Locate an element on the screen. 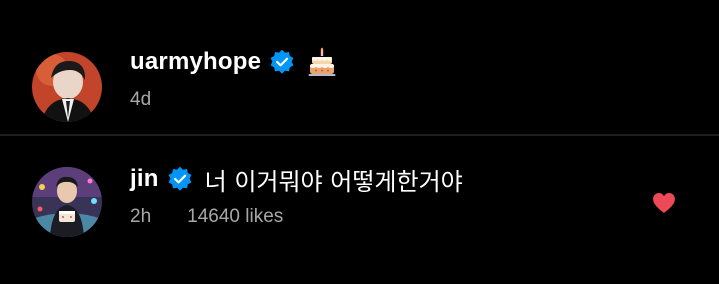 The height and width of the screenshot is (284, 719). birthday-cake-icon is located at coordinates (322, 62).